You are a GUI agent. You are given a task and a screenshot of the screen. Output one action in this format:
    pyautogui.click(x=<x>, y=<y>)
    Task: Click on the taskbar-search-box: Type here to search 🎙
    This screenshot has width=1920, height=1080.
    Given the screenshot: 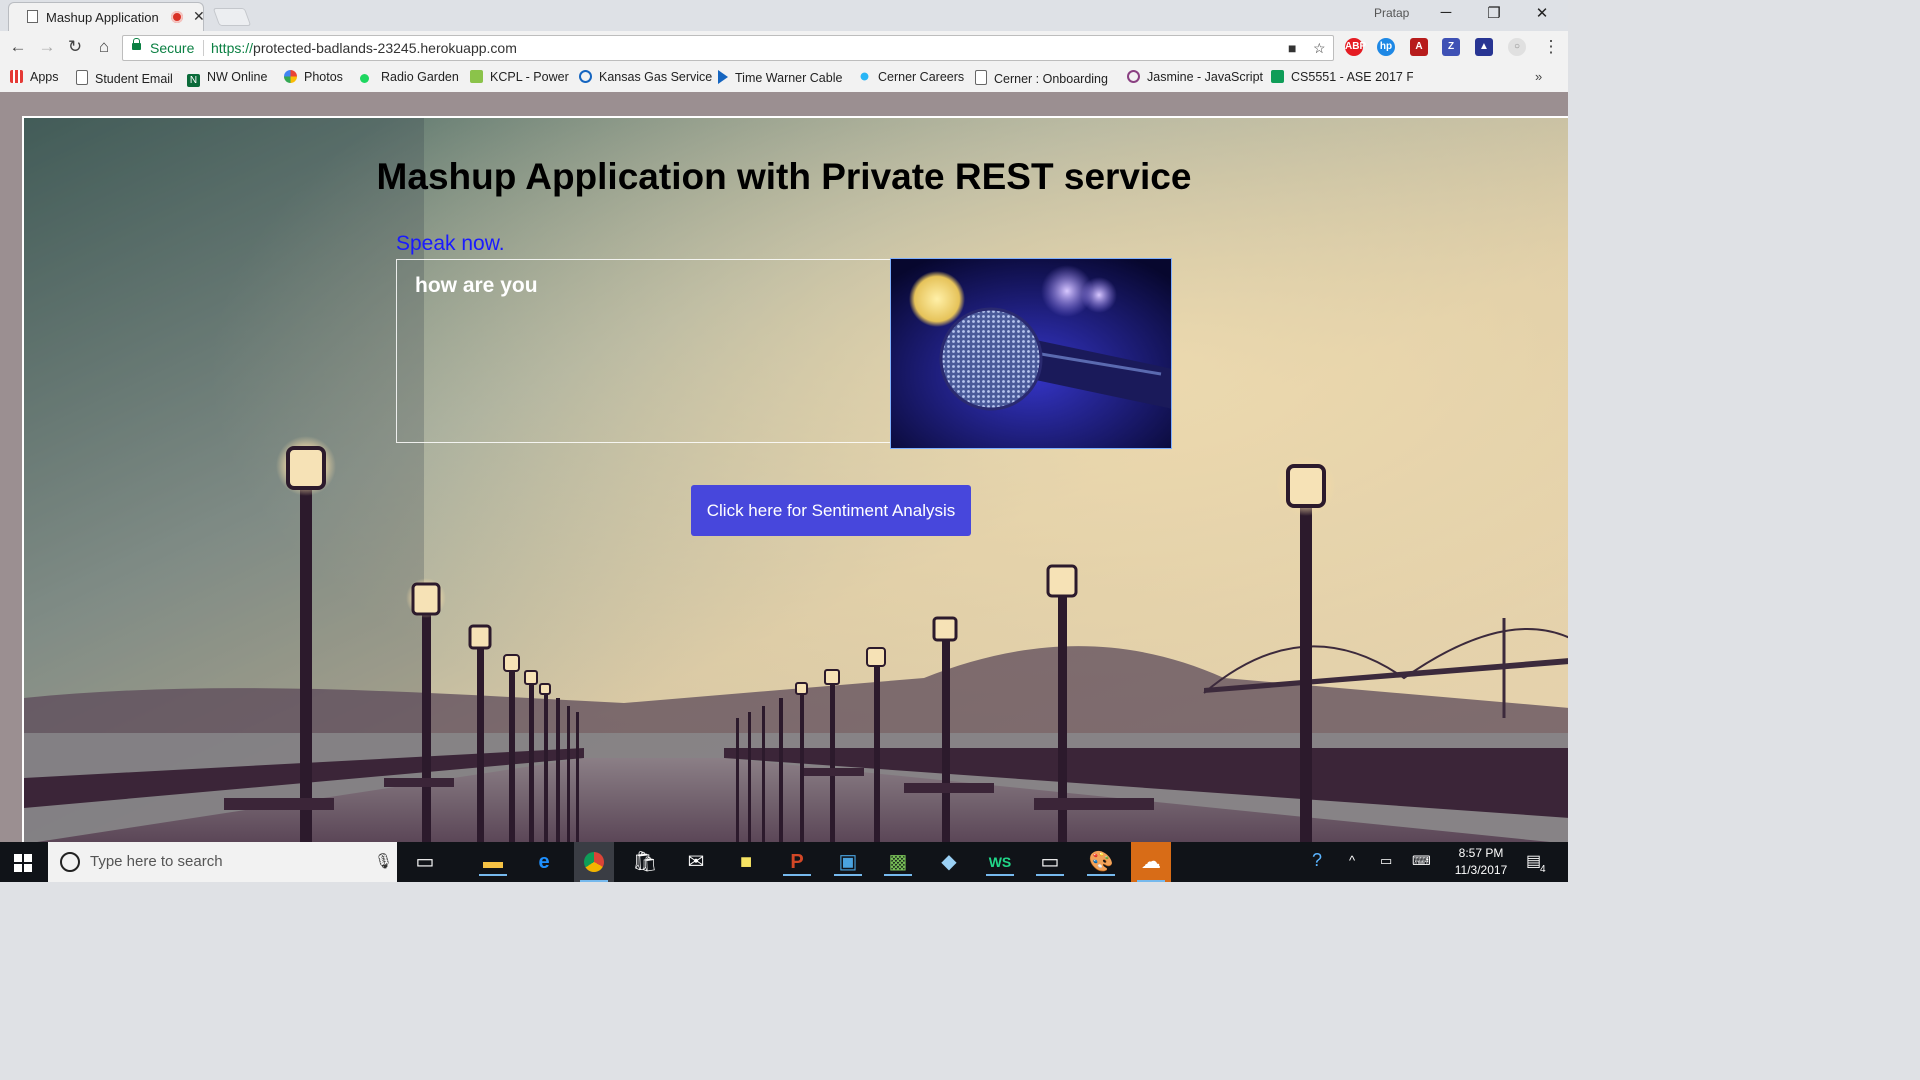 What is the action you would take?
    pyautogui.click(x=222, y=862)
    